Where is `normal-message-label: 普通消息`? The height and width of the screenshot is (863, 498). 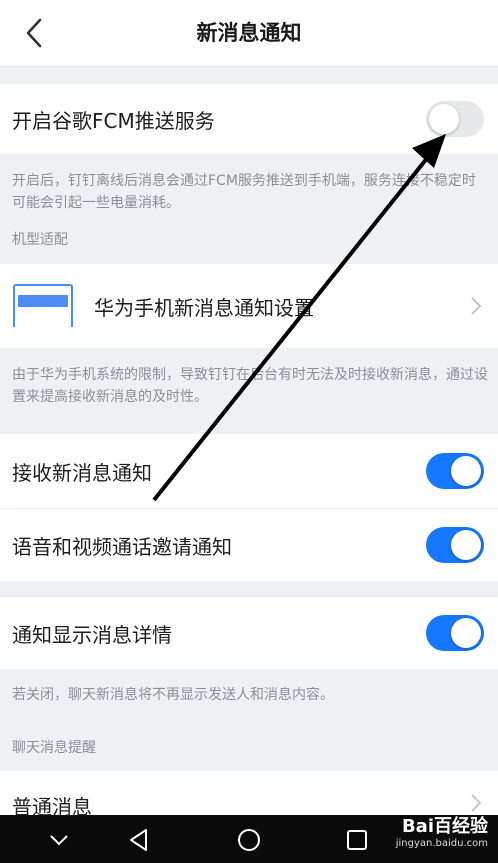
normal-message-label: 普通消息 is located at coordinates (52, 805).